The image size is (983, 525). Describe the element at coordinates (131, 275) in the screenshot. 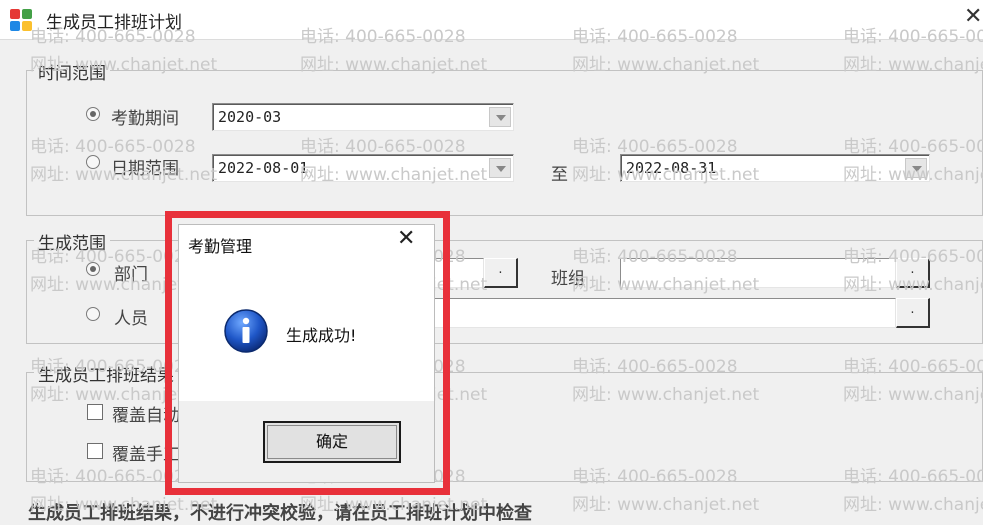

I see `department-label: 部门` at that location.